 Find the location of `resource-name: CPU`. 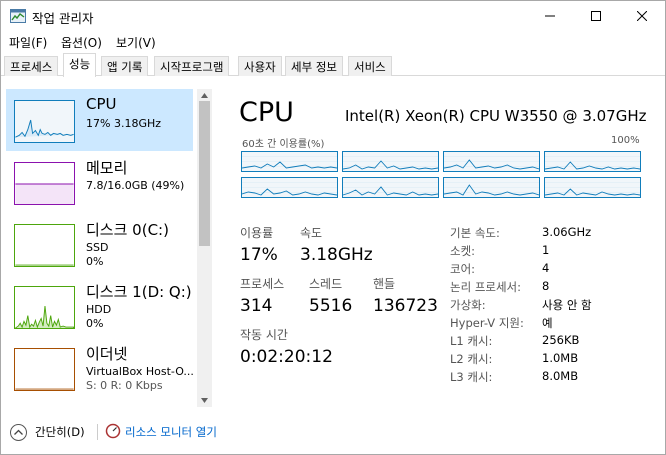

resource-name: CPU is located at coordinates (101, 104).